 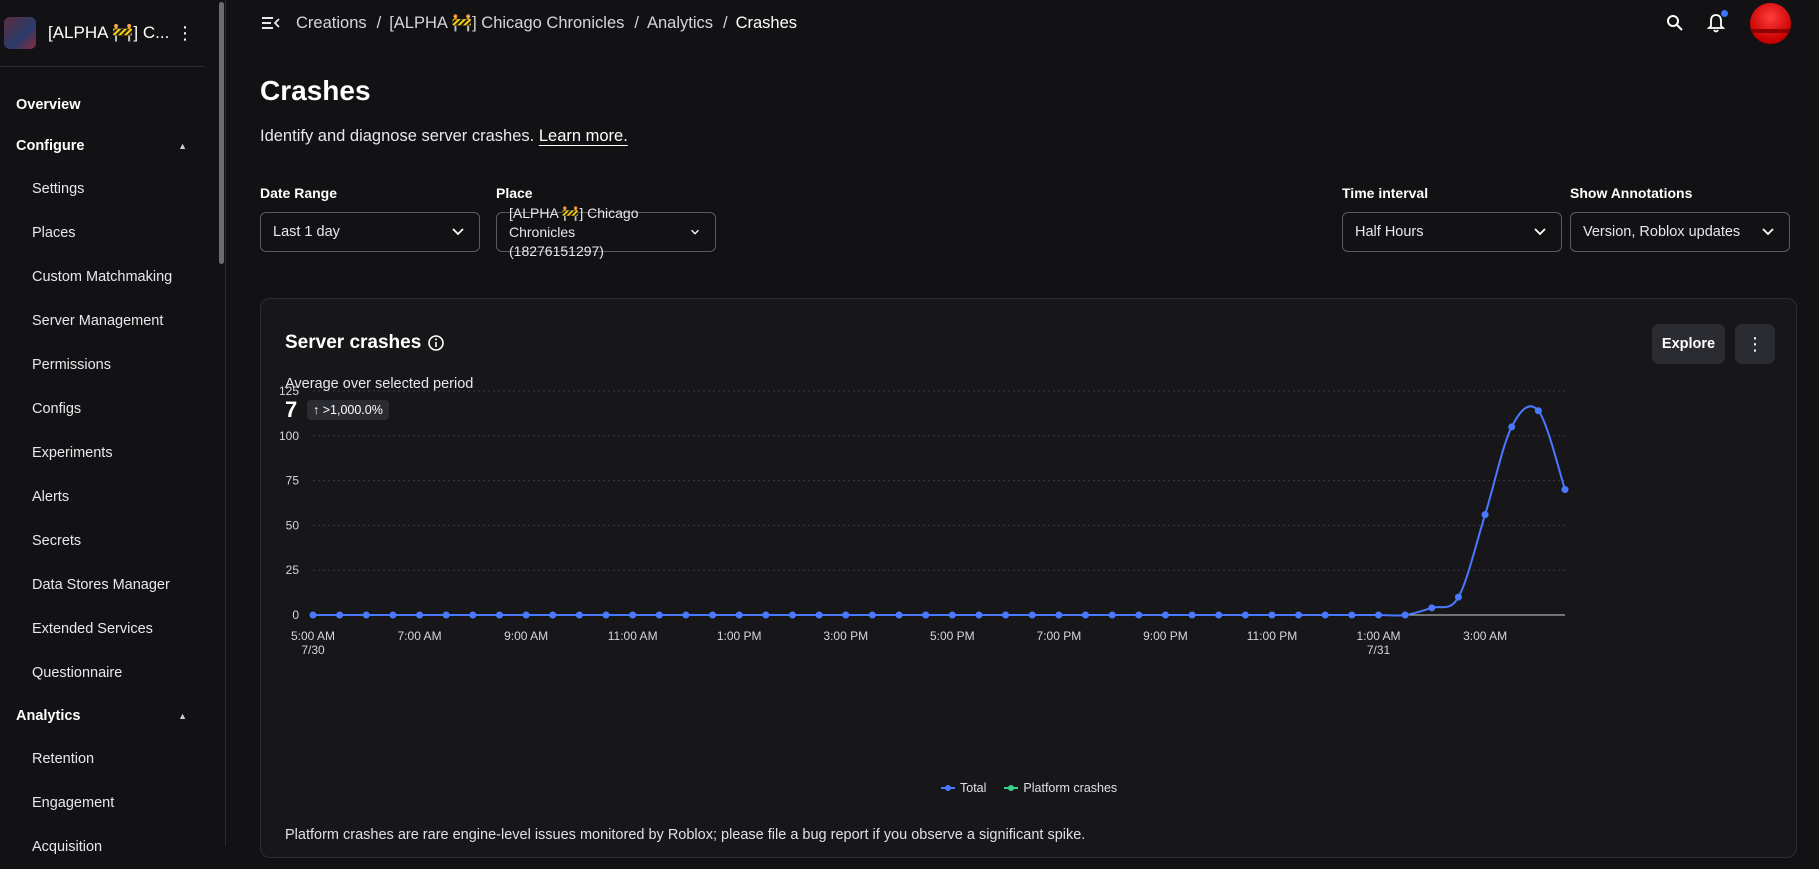 I want to click on sidebar-item-acquisition: Acquisition, so click(x=112, y=847).